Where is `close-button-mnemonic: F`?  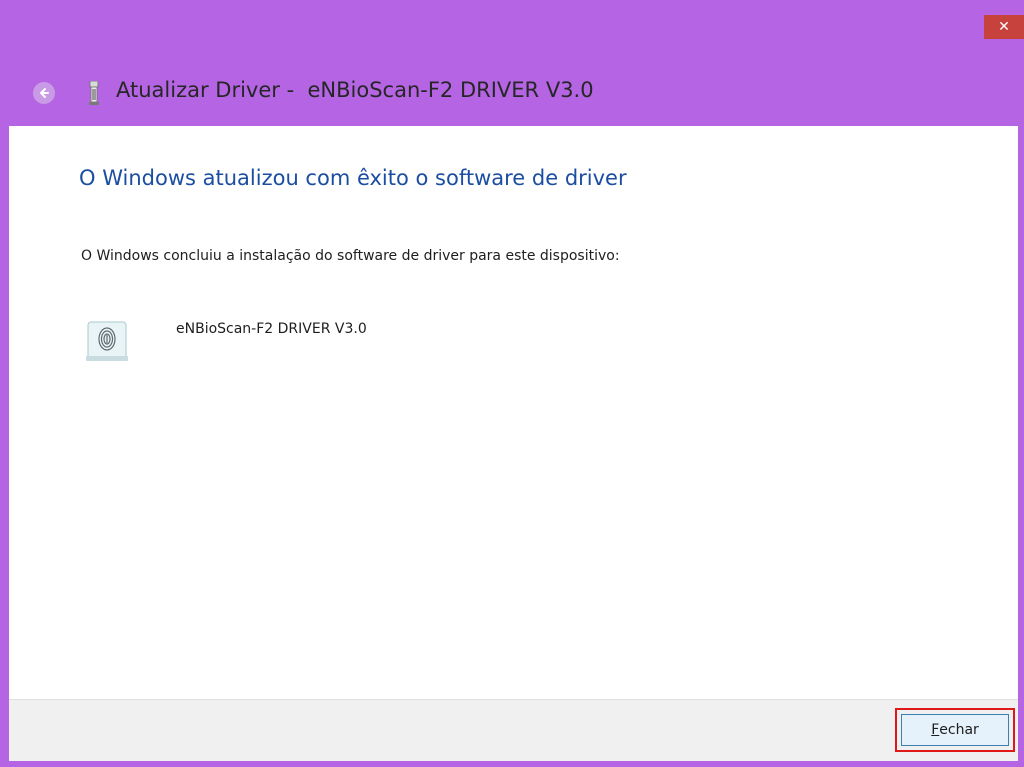 close-button-mnemonic: F is located at coordinates (935, 730).